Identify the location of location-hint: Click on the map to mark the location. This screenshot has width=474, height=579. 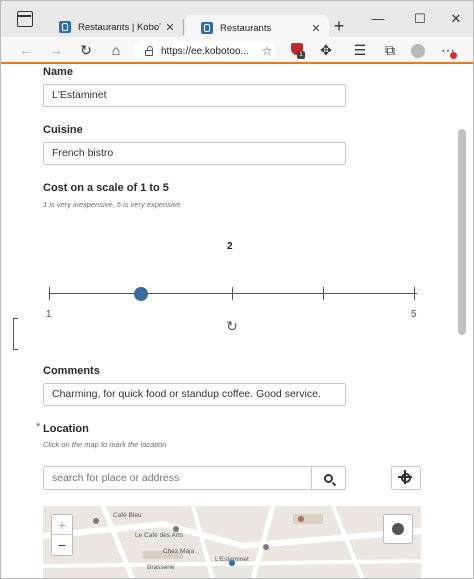
(105, 444).